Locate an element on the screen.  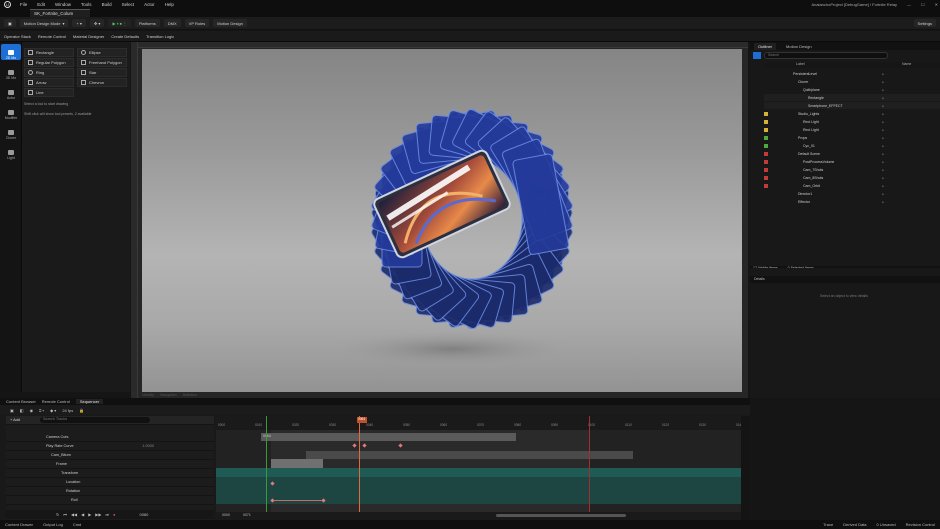
play-reverse-icon: ◀ is located at coordinates (82, 514).